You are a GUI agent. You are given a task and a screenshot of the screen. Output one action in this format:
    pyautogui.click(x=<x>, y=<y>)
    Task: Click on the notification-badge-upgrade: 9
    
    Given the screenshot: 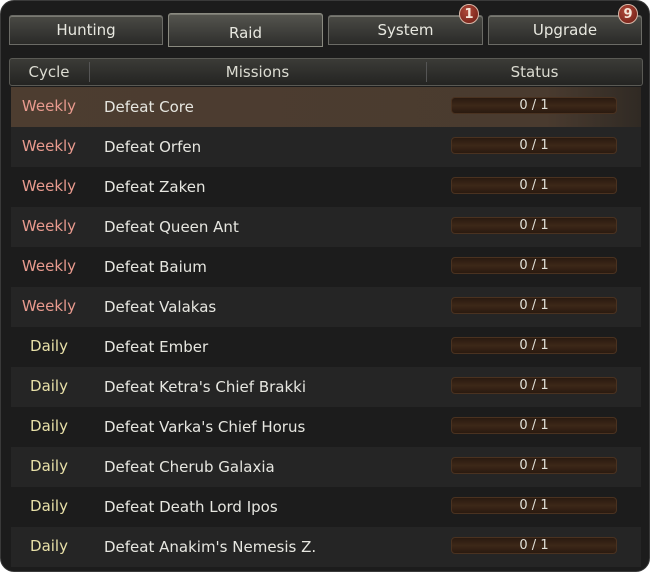 What is the action you would take?
    pyautogui.click(x=628, y=14)
    